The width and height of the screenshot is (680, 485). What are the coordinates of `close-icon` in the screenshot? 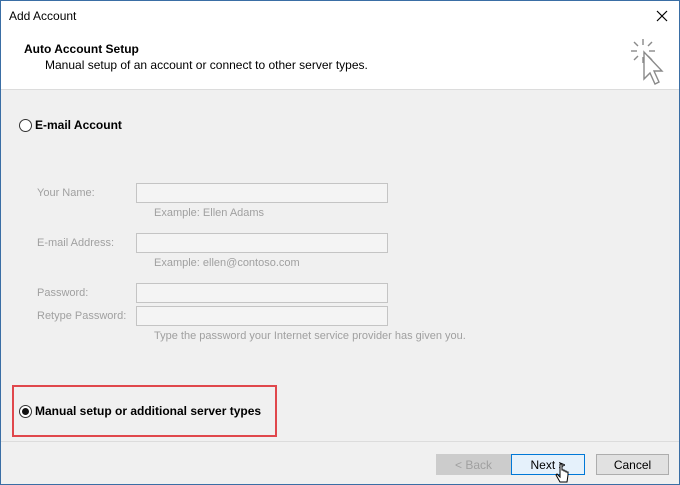 It's located at (662, 16).